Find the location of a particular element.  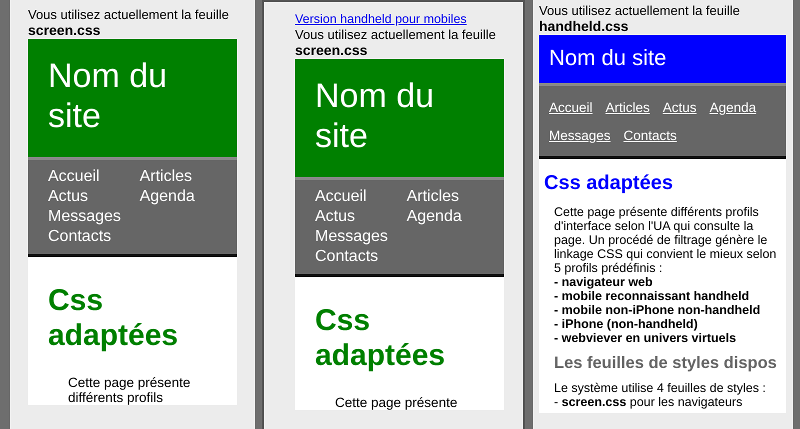

mobile-version-link: Version handheld pour mobiles is located at coordinates (381, 19).